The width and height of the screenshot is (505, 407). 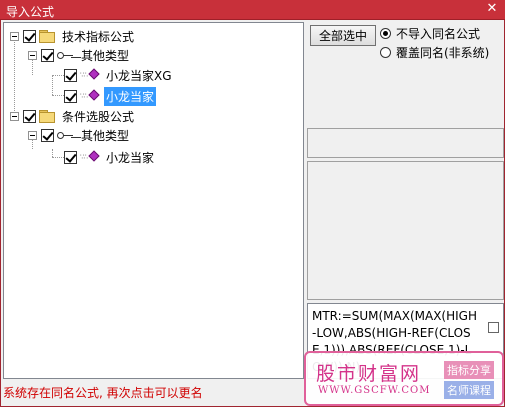 I want to click on tree-node-formula-selected: ∵∴ 小龙当家, so click(x=110, y=96).